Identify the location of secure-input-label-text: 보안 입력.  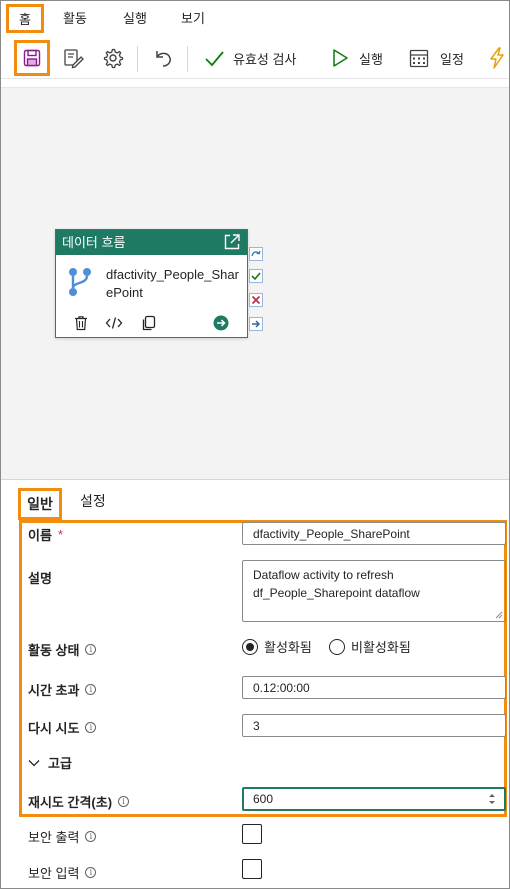
(54, 873).